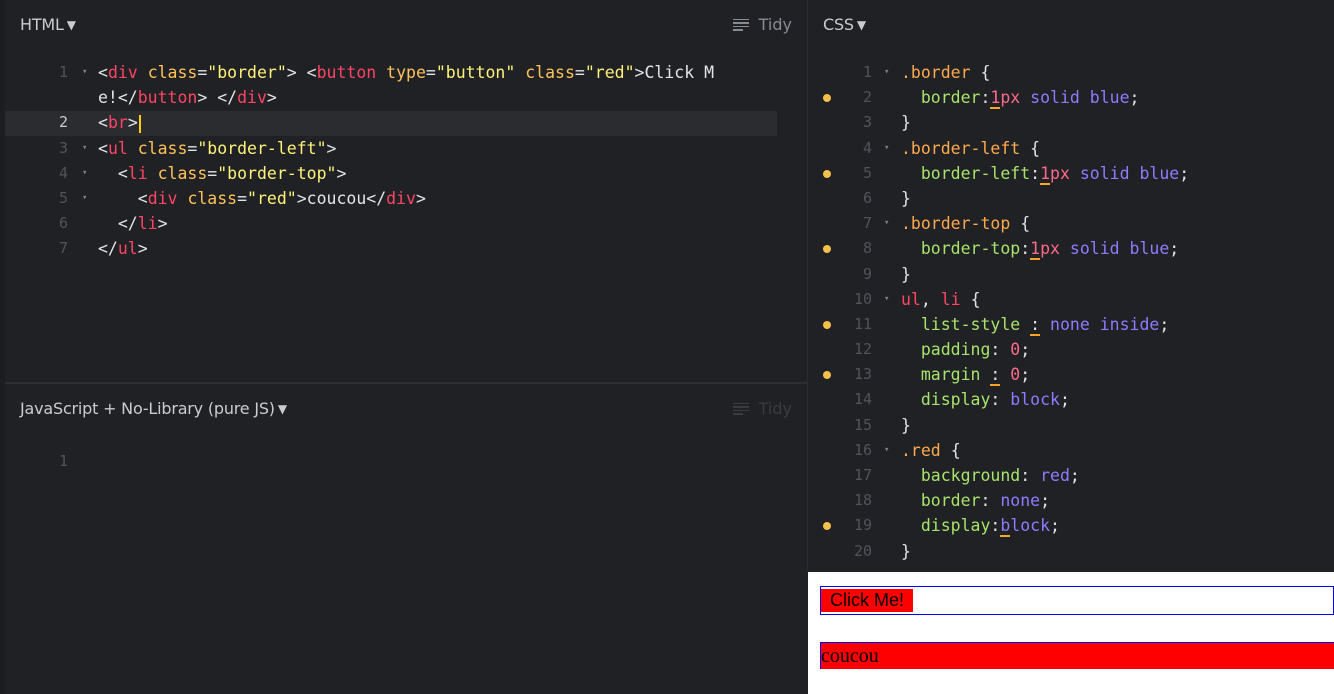 The width and height of the screenshot is (1334, 694). What do you see at coordinates (1071, 450) in the screenshot?
I see `code-line: 16 ▾ .red {` at bounding box center [1071, 450].